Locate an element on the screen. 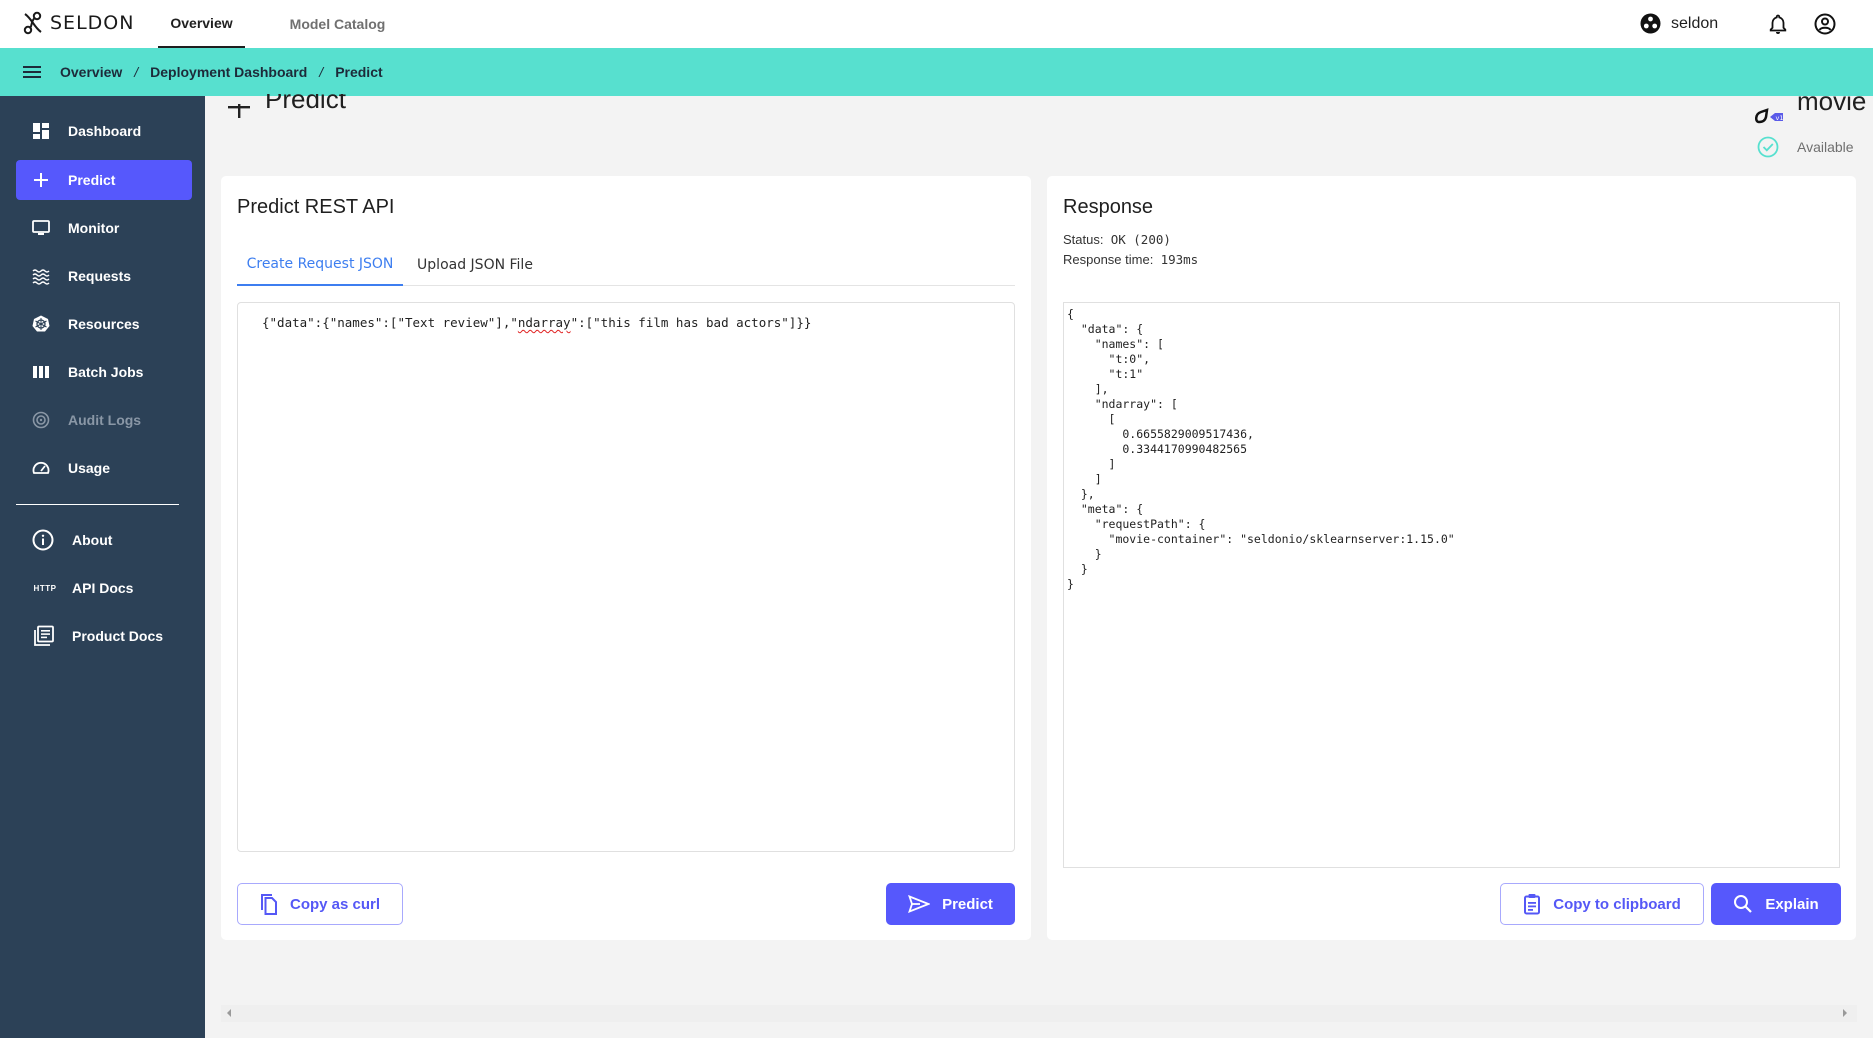  audit-icon is located at coordinates (41, 420).